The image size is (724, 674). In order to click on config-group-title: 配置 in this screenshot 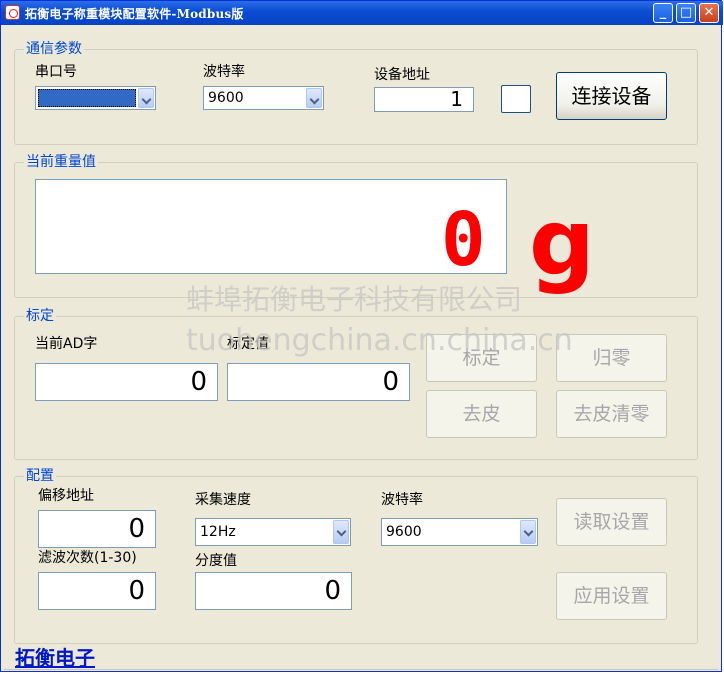, I will do `click(40, 476)`.